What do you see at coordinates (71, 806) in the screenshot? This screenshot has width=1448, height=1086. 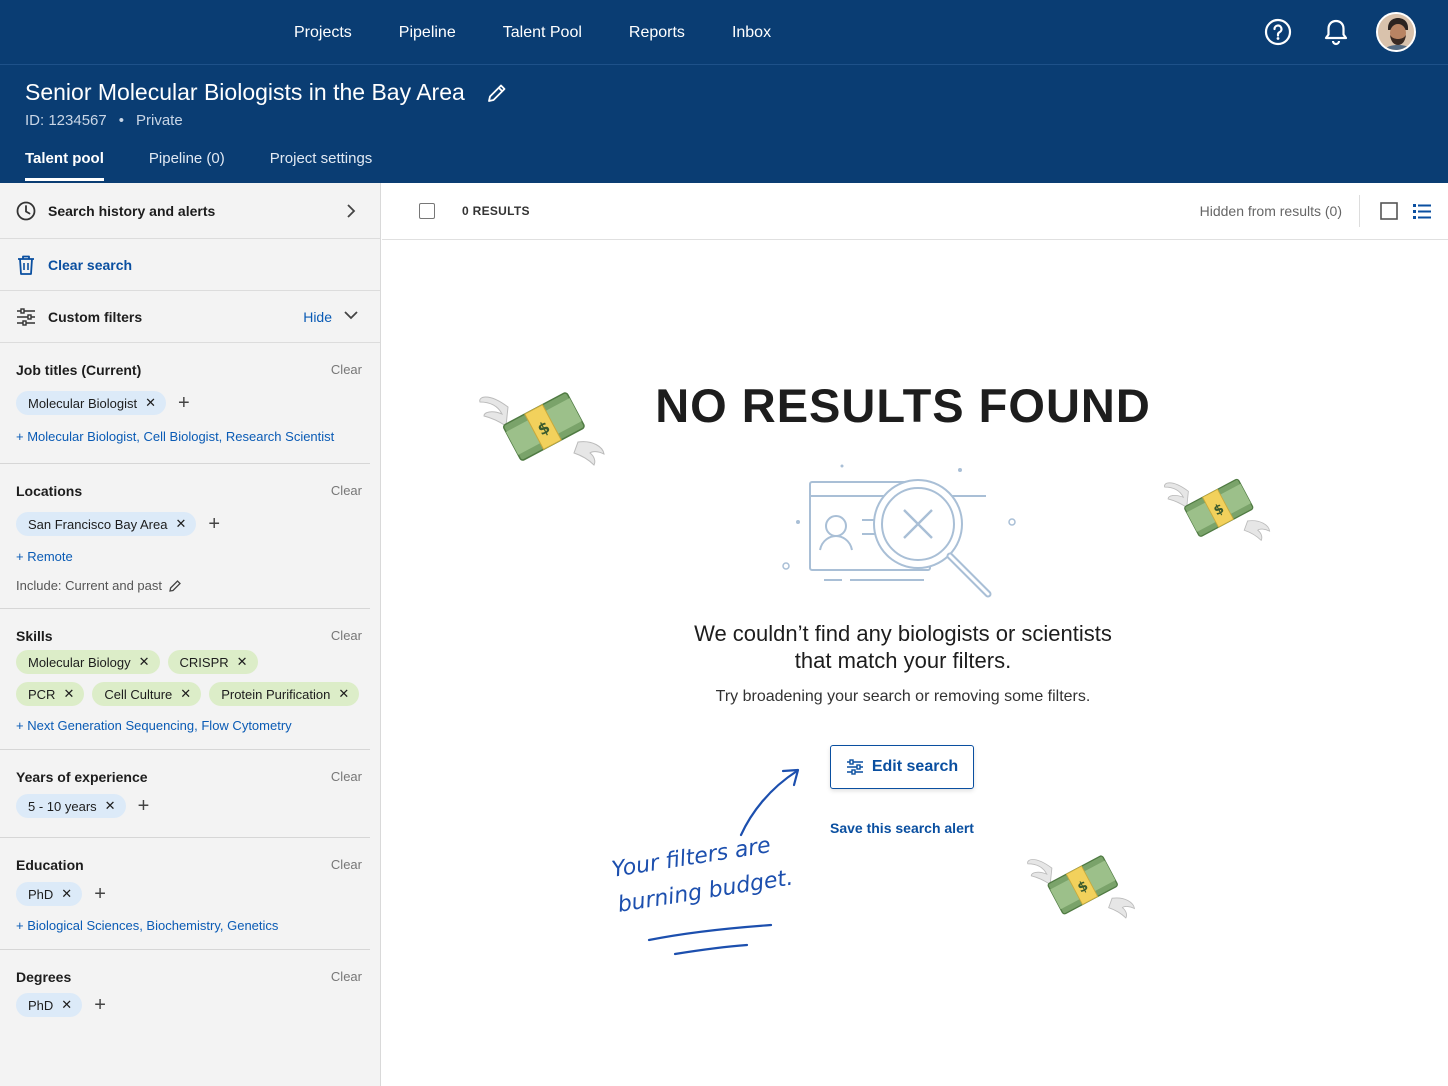 I see `filter-chip: 5 - 10 years ✕` at bounding box center [71, 806].